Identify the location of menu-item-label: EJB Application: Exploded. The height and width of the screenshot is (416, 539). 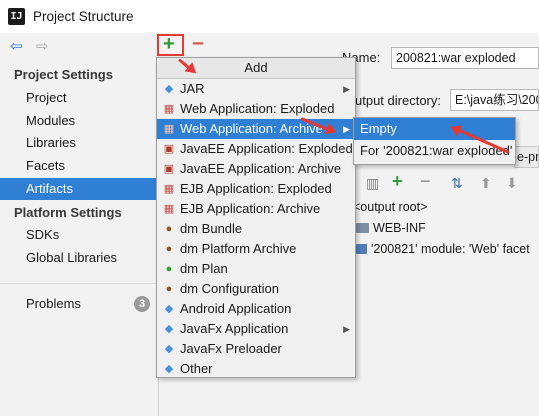
(256, 188).